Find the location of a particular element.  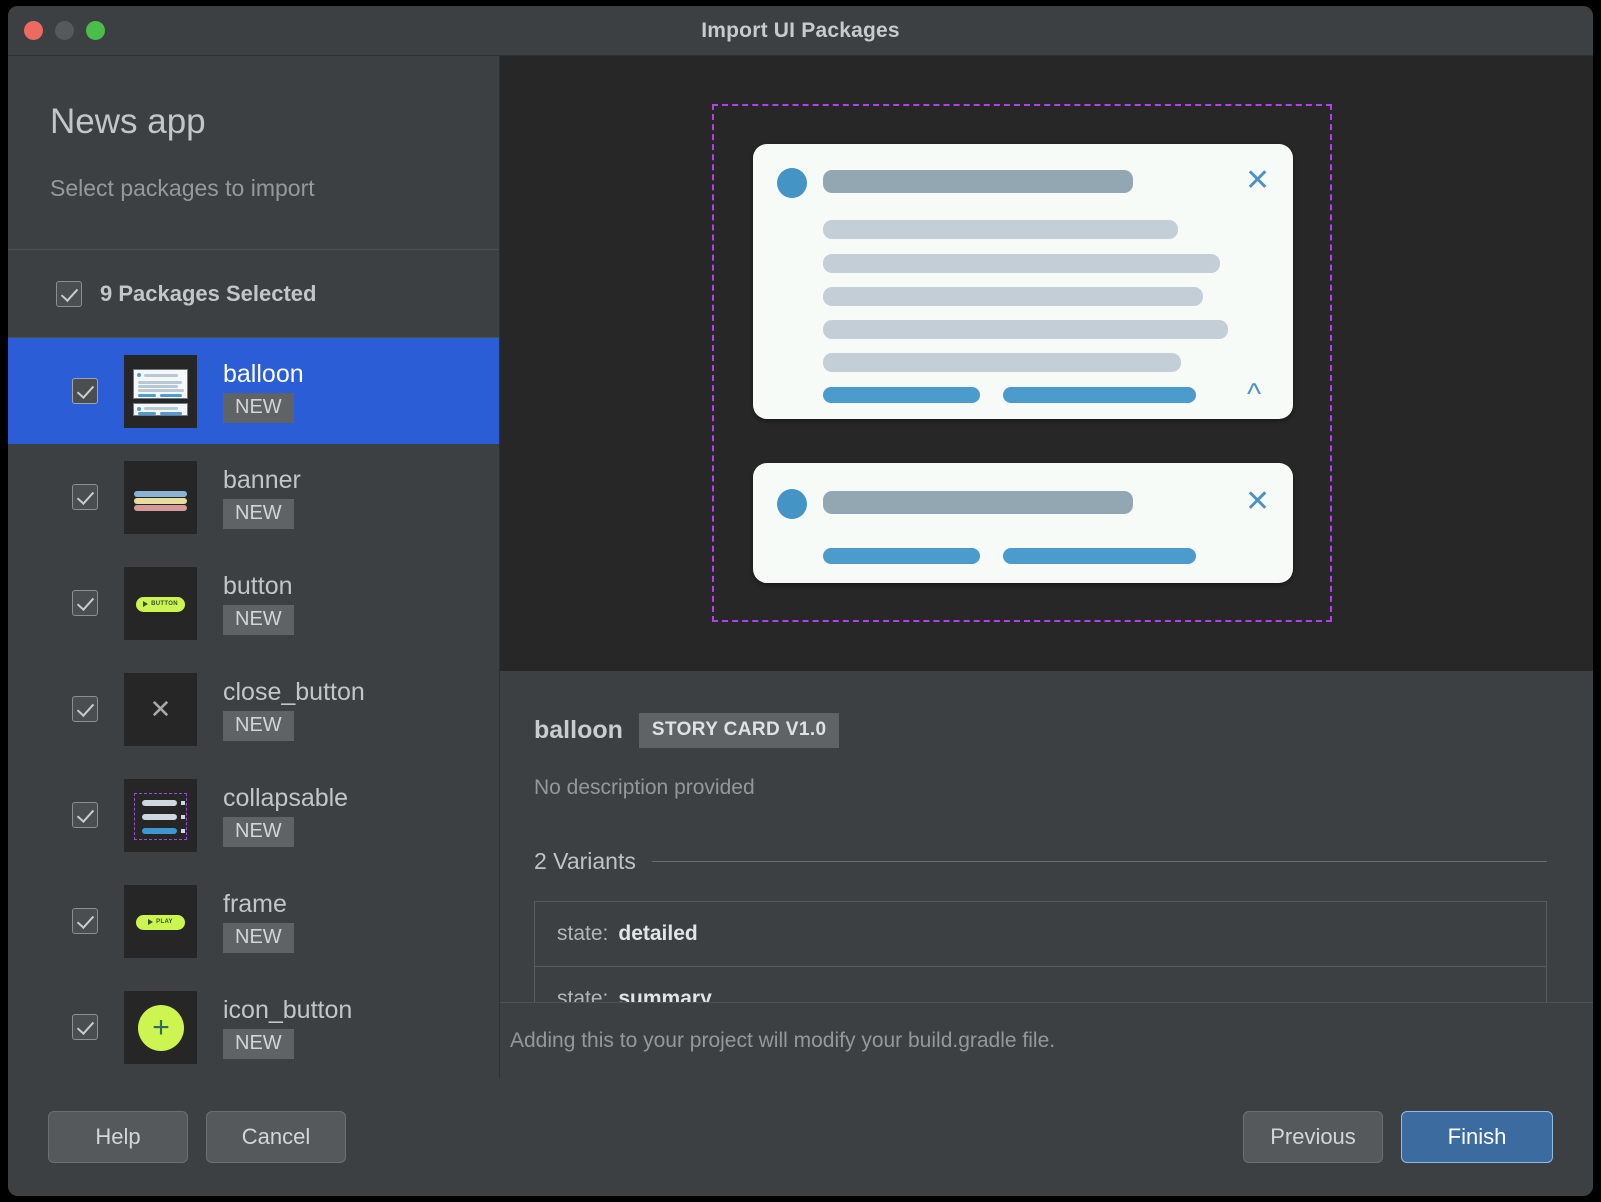

package-badge-balloon: NEW is located at coordinates (258, 407).